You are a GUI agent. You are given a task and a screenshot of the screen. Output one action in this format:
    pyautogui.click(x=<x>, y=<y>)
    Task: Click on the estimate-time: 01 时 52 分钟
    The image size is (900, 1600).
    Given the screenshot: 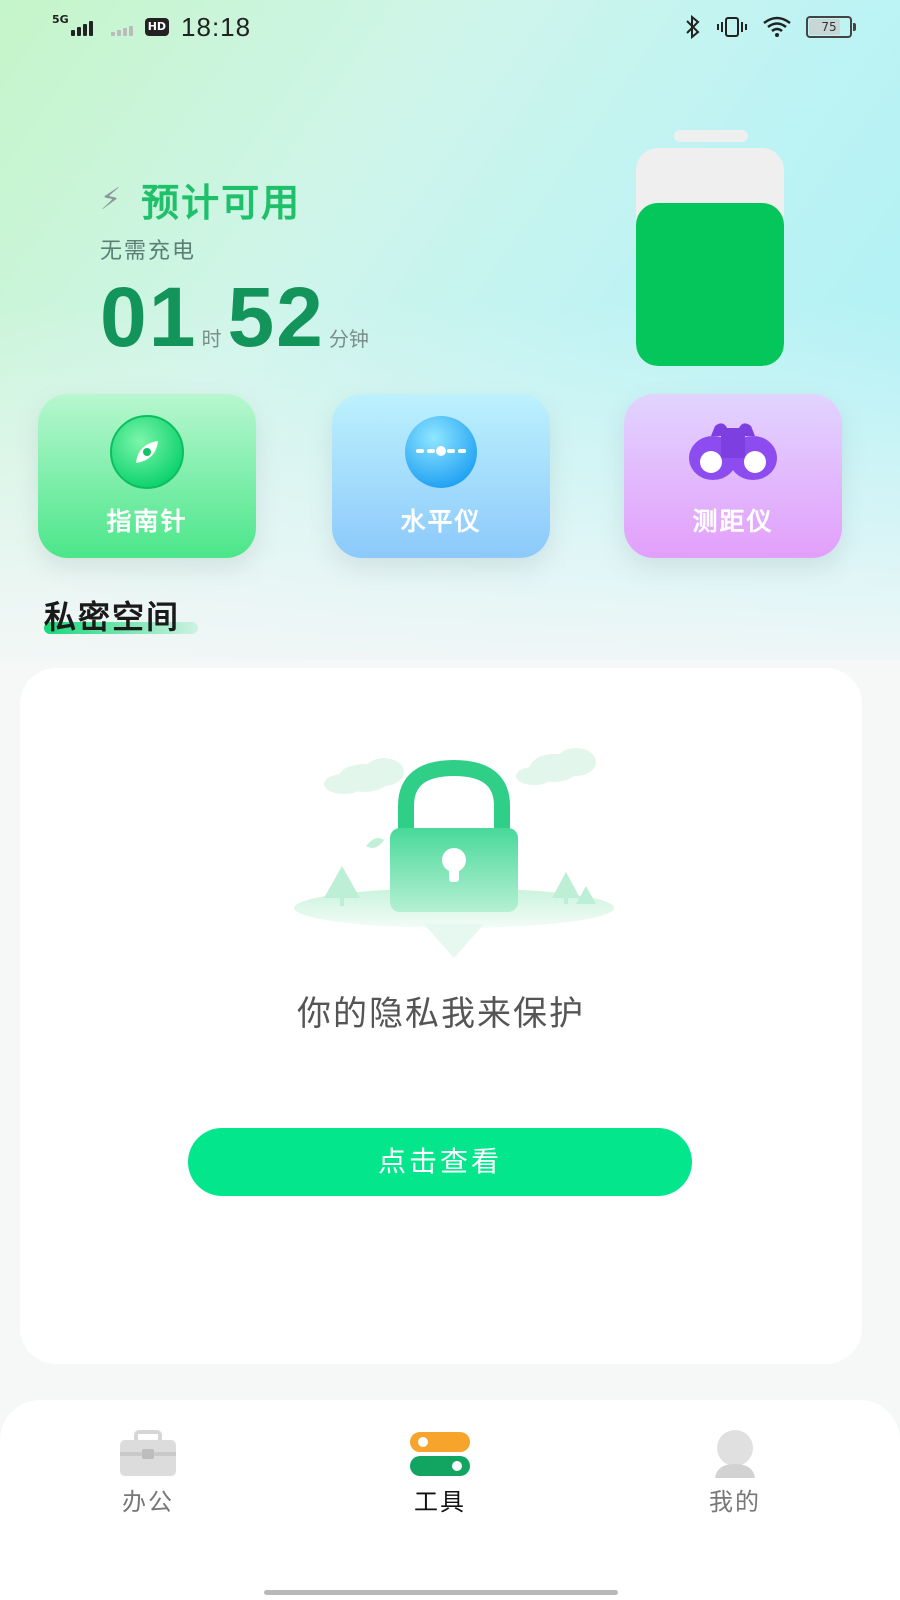 What is the action you would take?
    pyautogui.click(x=237, y=317)
    